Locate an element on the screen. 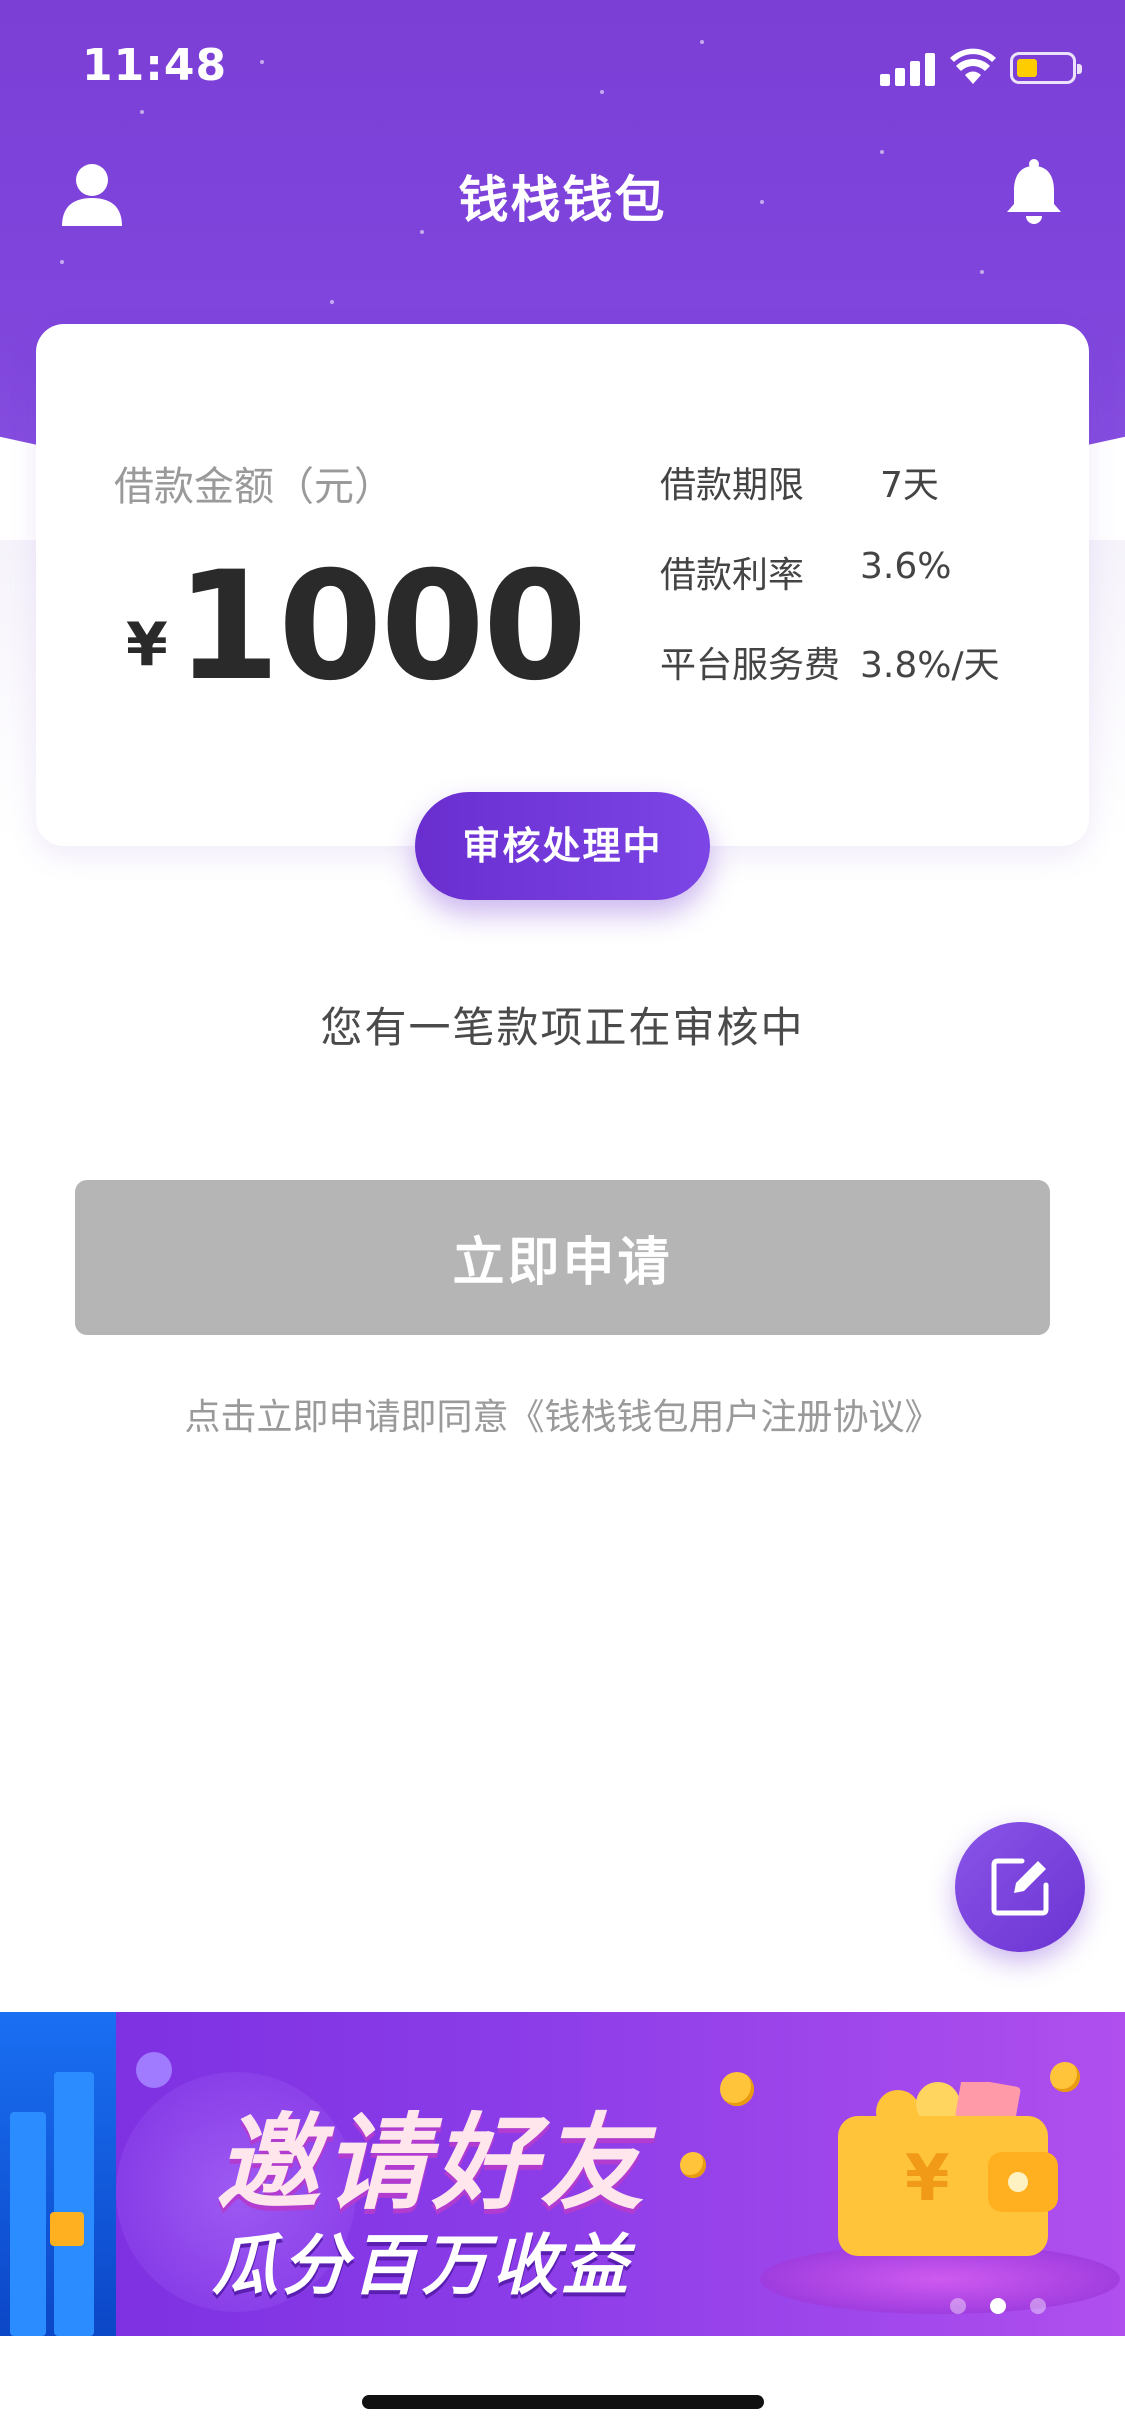 The image size is (1125, 2436). banner-pagination is located at coordinates (998, 2306).